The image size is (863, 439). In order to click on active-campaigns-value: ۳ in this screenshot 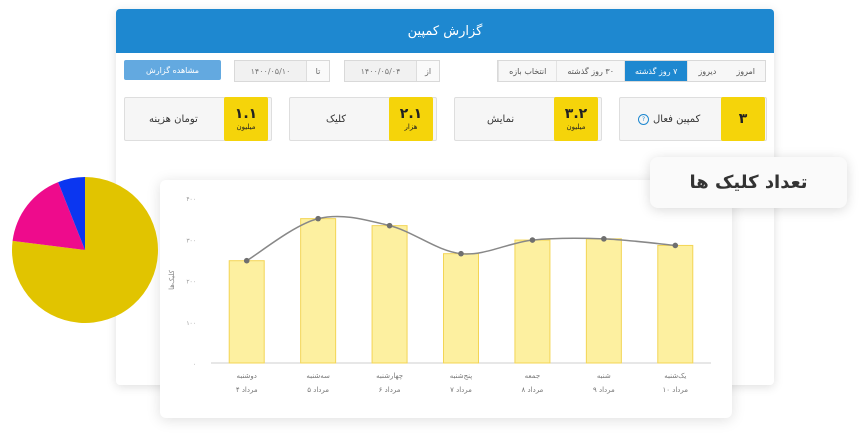, I will do `click(743, 118)`.